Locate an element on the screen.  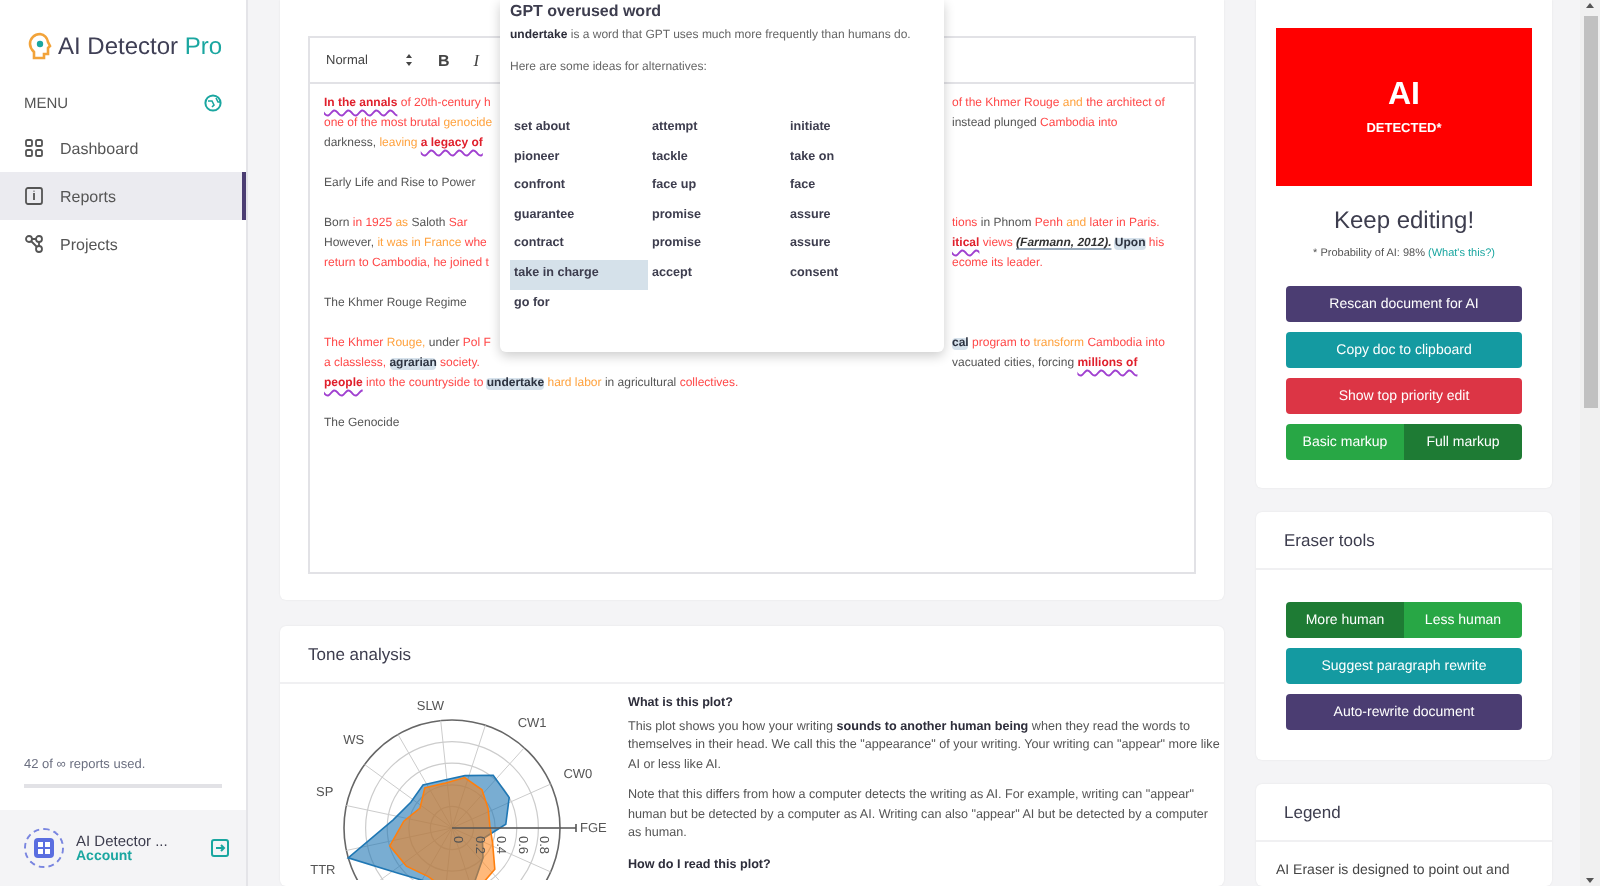
card-title: Legend is located at coordinates (1404, 813).